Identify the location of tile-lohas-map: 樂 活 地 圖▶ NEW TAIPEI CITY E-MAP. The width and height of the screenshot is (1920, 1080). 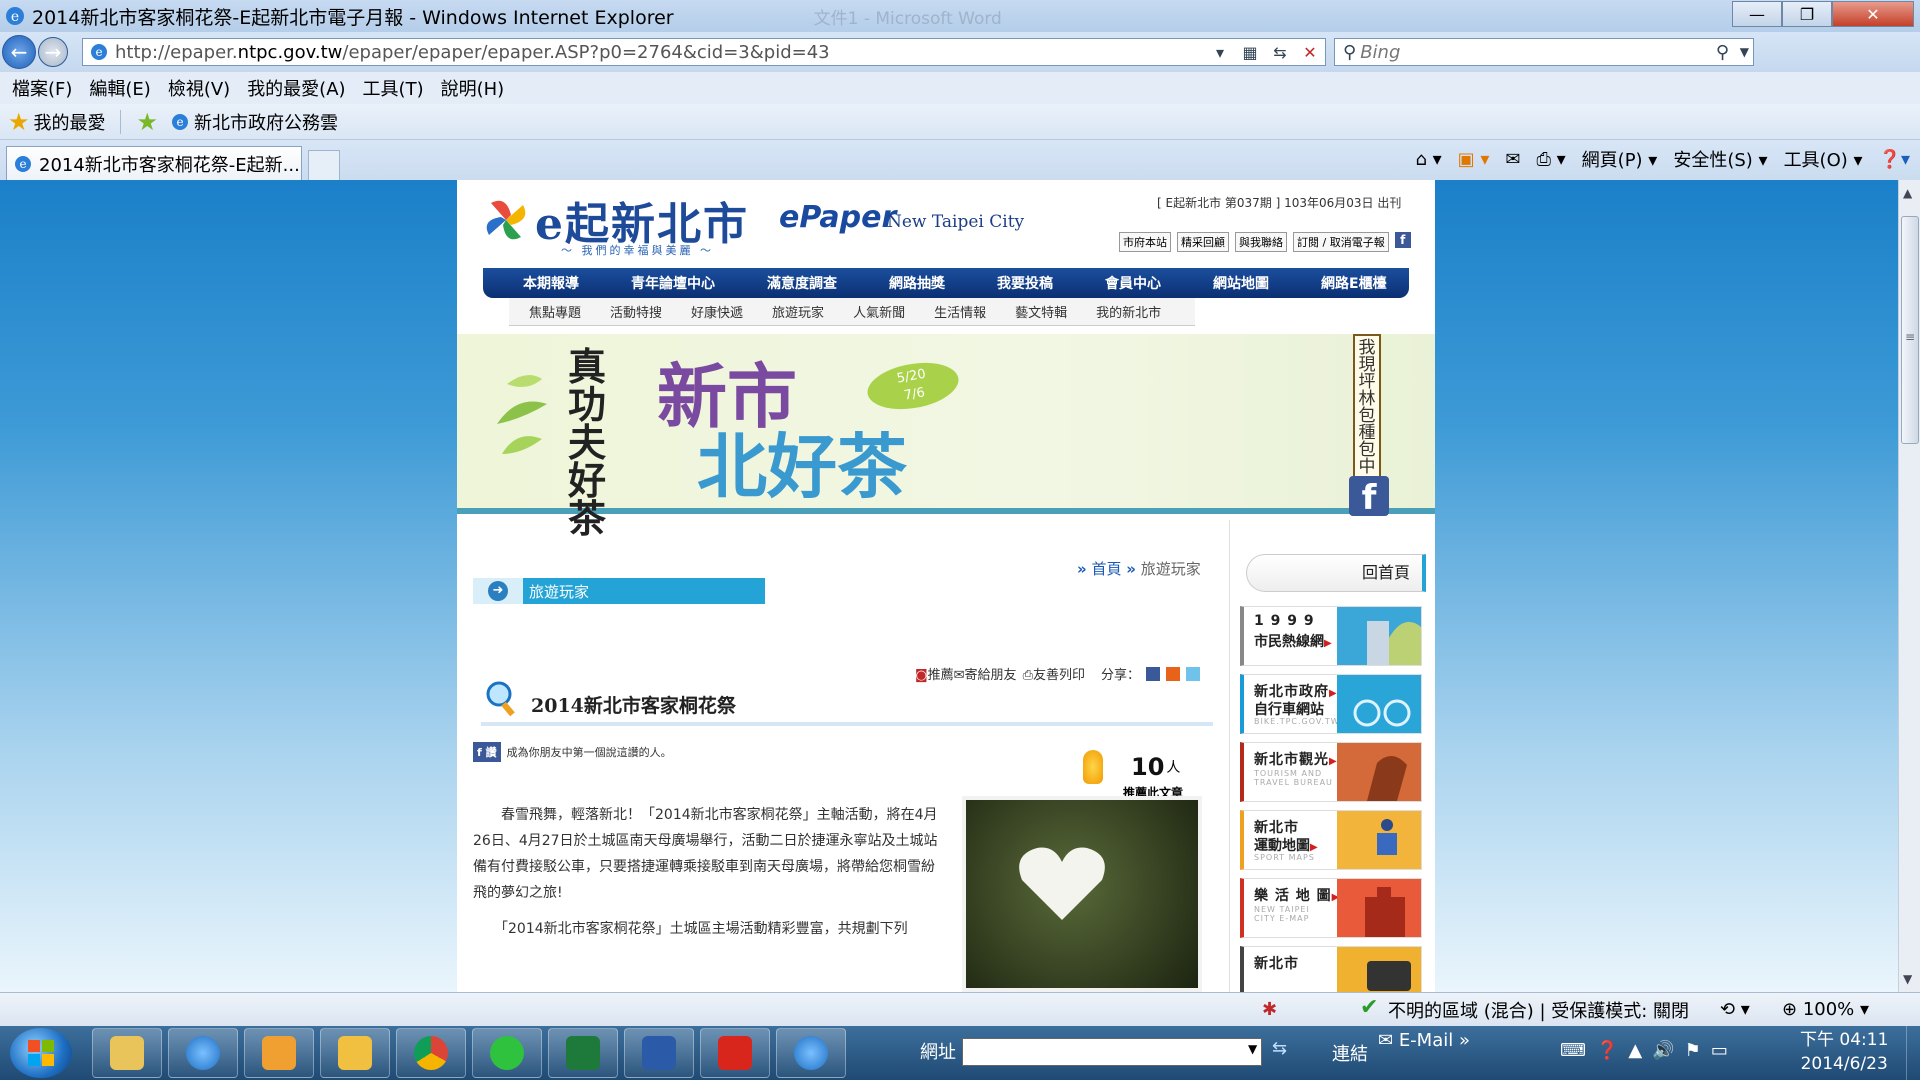
(1331, 908).